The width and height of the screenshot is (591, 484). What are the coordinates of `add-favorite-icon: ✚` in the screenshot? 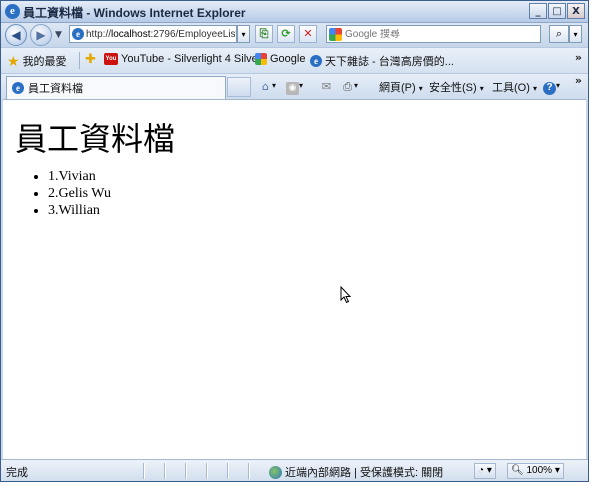 It's located at (90, 58).